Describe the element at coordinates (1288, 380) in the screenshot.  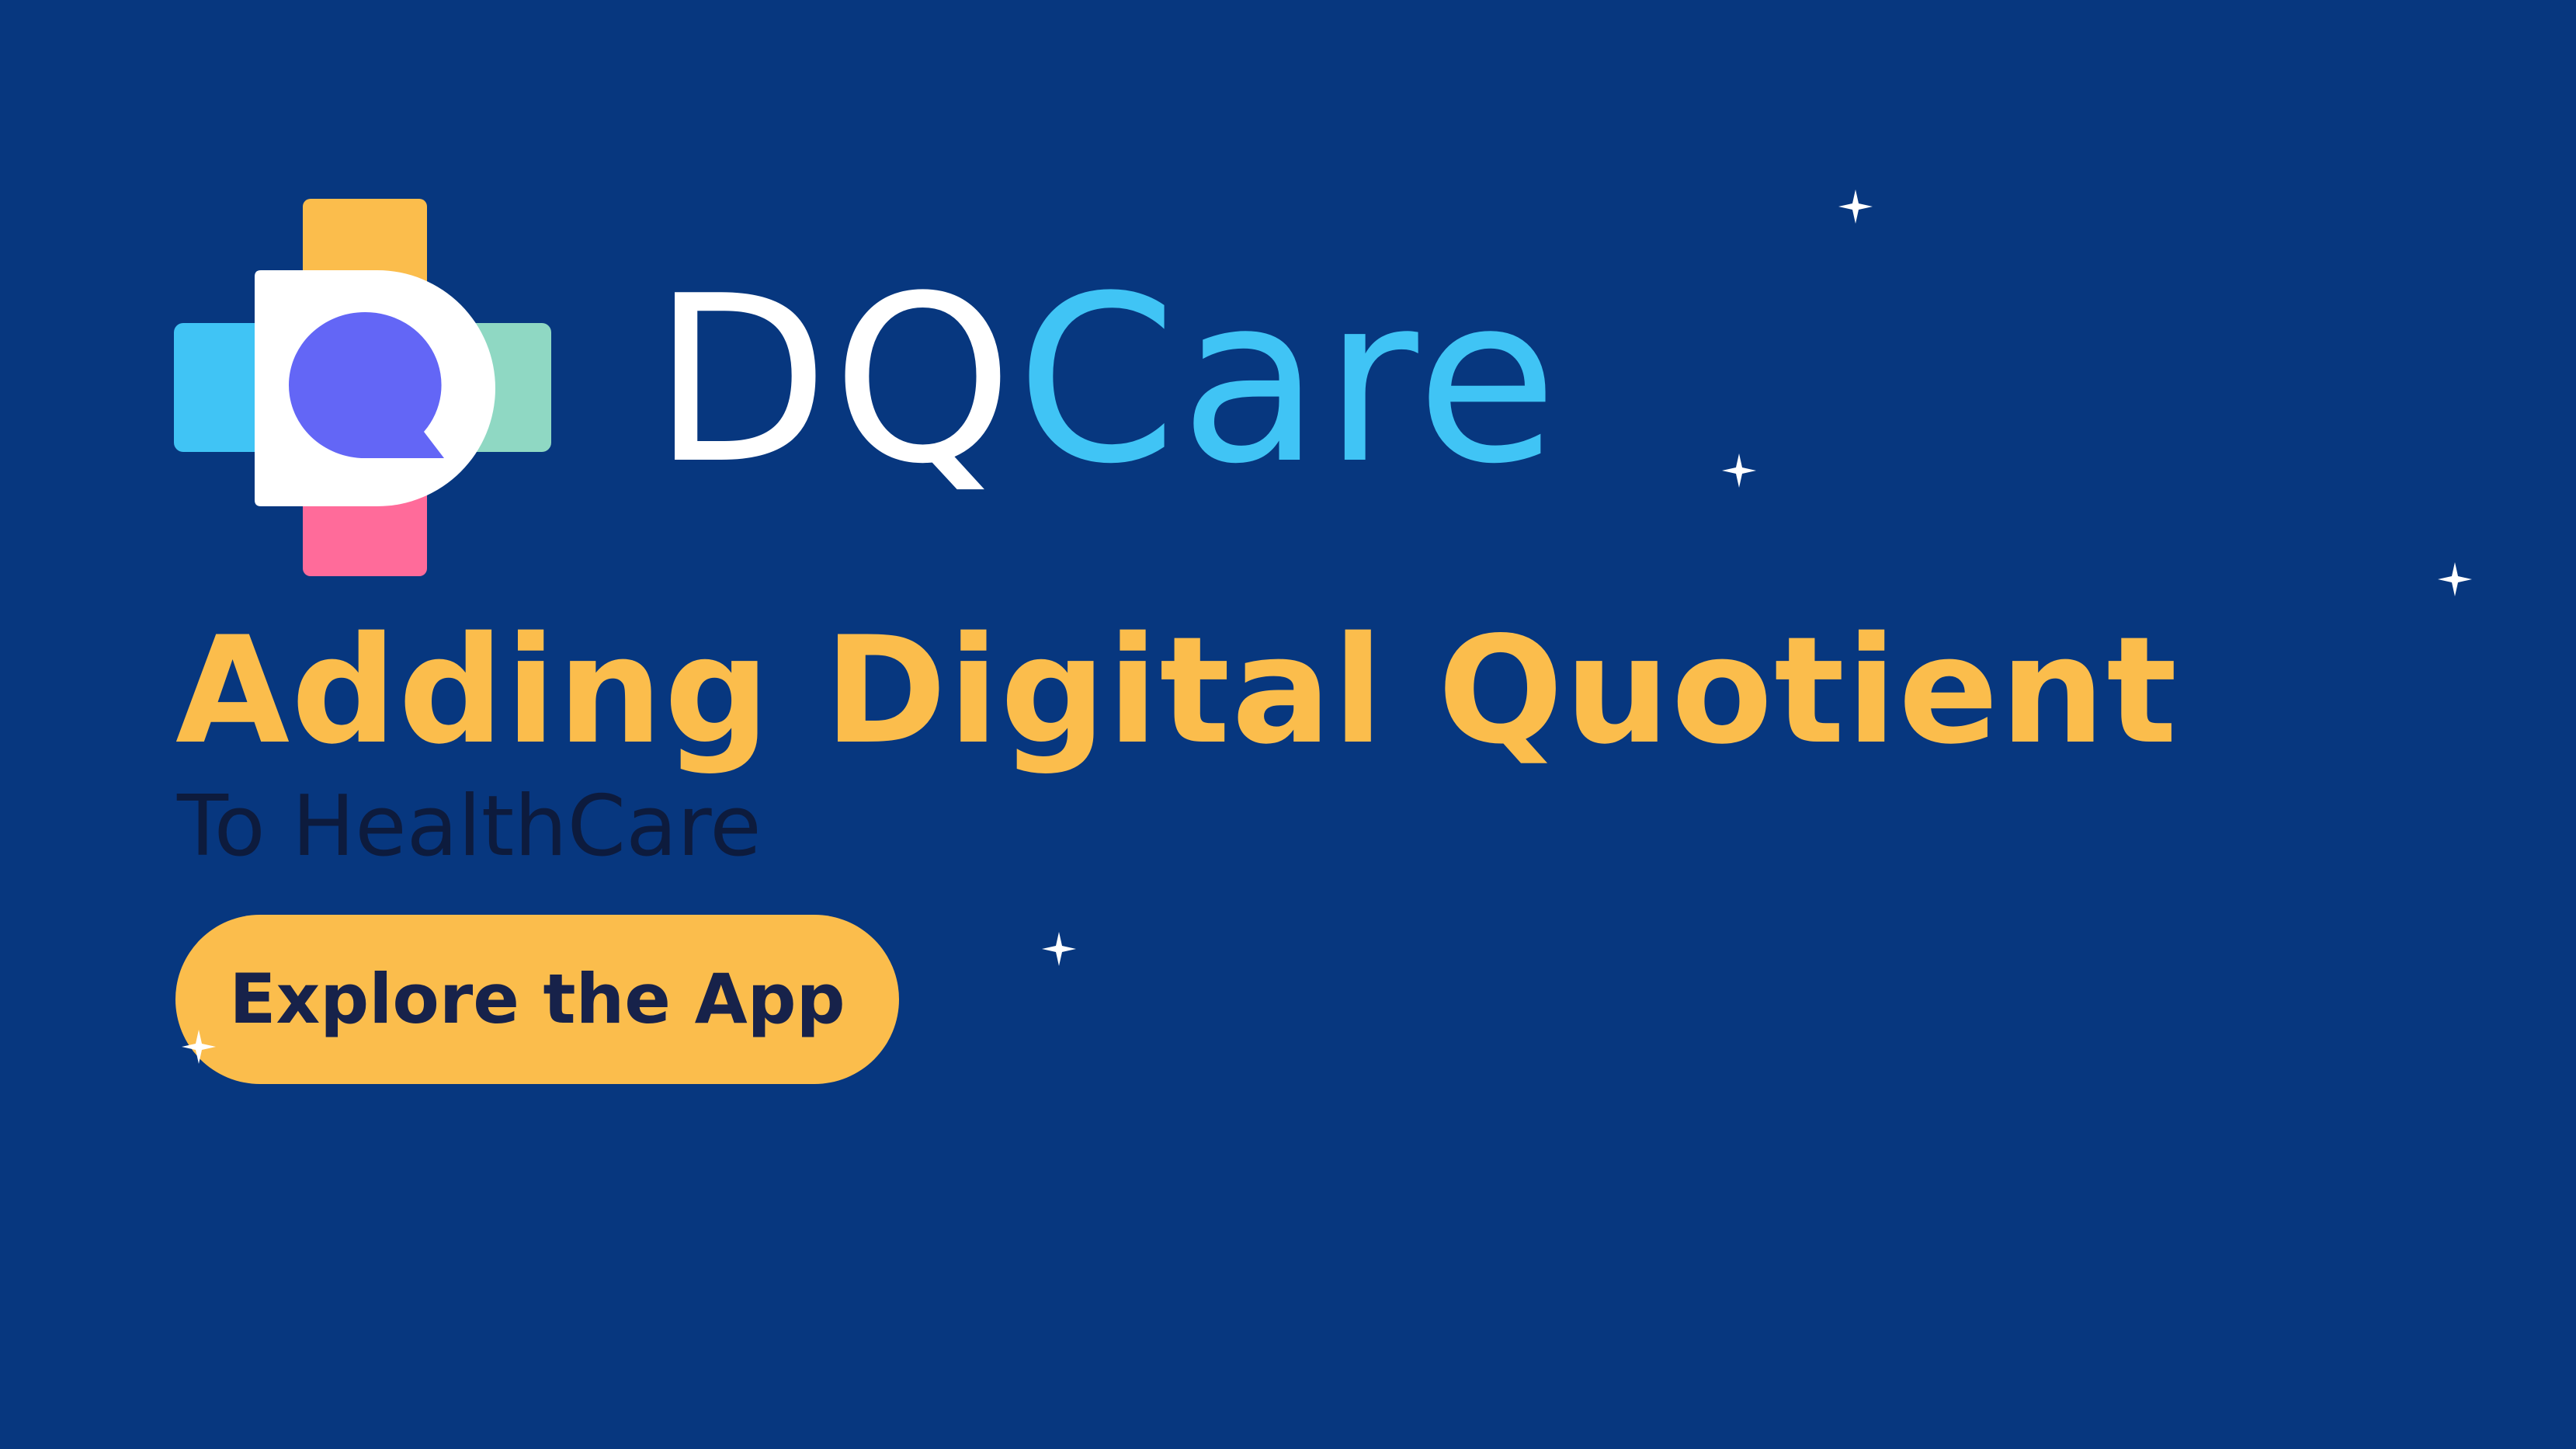
I see `brand-name-care: Care` at that location.